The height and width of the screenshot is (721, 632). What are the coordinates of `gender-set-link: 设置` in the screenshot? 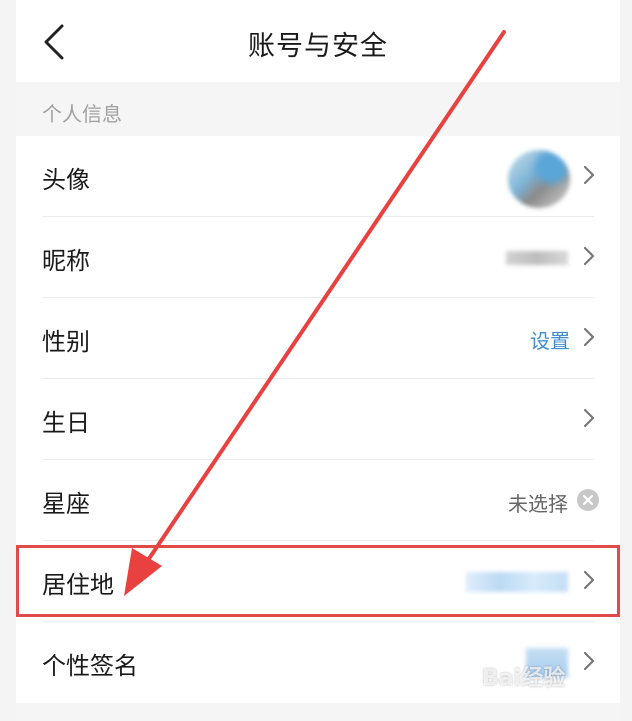 It's located at (550, 339).